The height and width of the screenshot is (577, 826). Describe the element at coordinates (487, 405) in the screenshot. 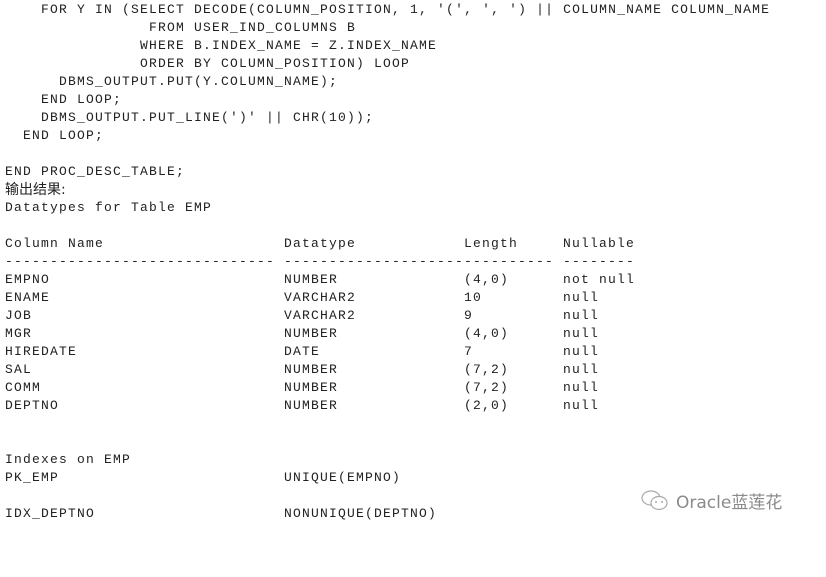

I see `length-cell: (2,0)` at that location.